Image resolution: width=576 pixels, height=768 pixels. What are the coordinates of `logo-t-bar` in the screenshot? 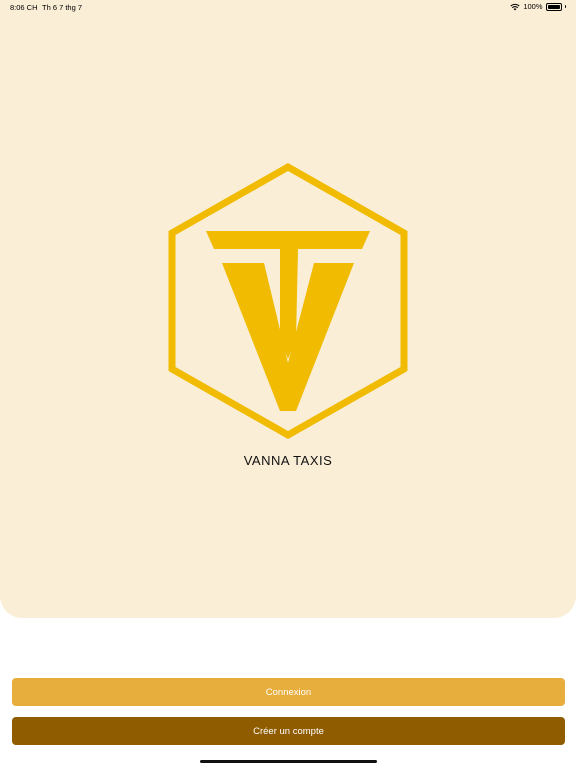 It's located at (288, 240).